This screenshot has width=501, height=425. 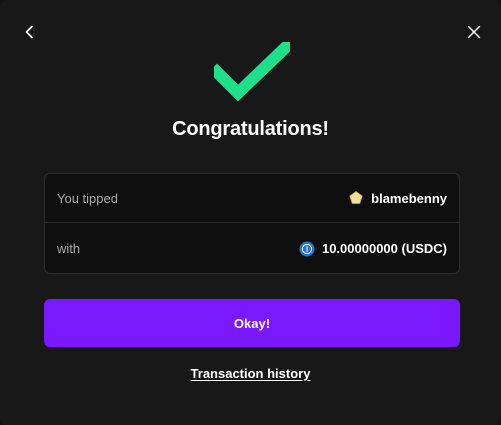 What do you see at coordinates (409, 198) in the screenshot?
I see `recipient-name: blamebenny` at bounding box center [409, 198].